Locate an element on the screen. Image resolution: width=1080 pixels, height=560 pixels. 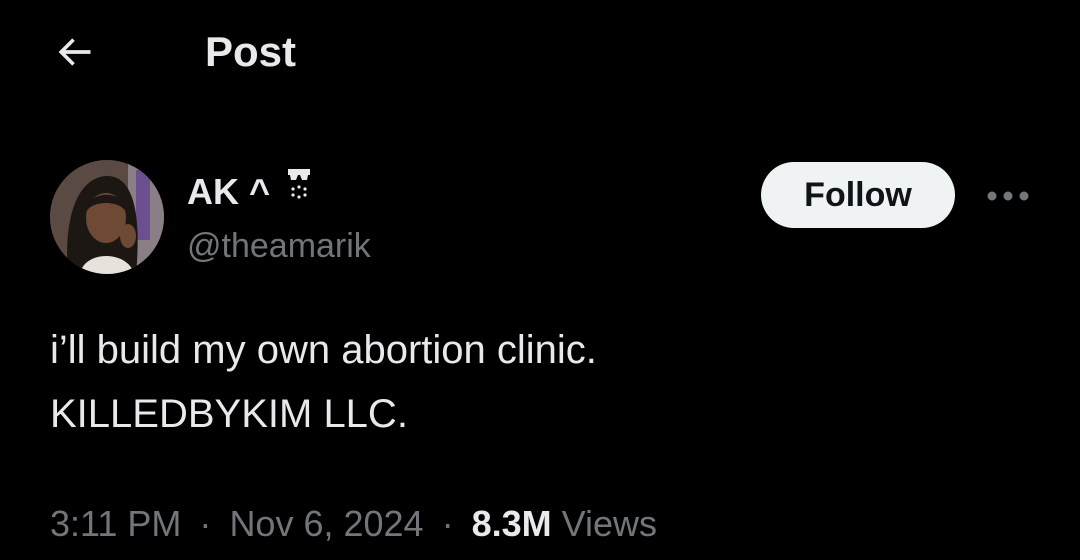
post-text-line: i’ll build my own abortion clinic. is located at coordinates (323, 350).